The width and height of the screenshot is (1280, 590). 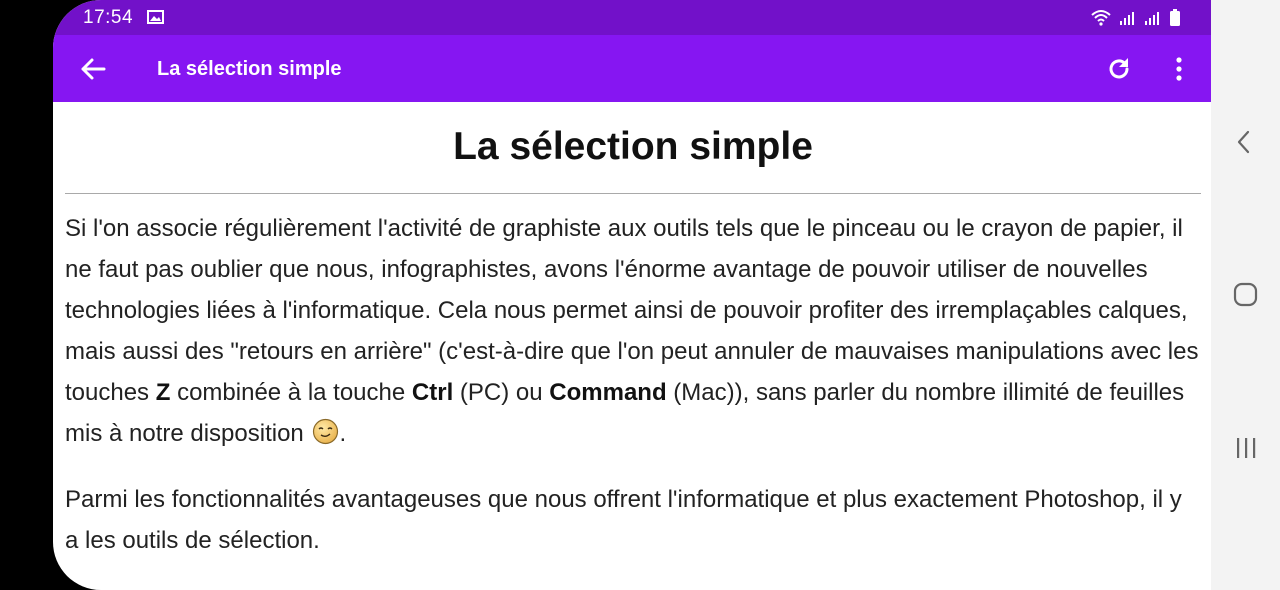 I want to click on paragraph-text: ., so click(x=343, y=433).